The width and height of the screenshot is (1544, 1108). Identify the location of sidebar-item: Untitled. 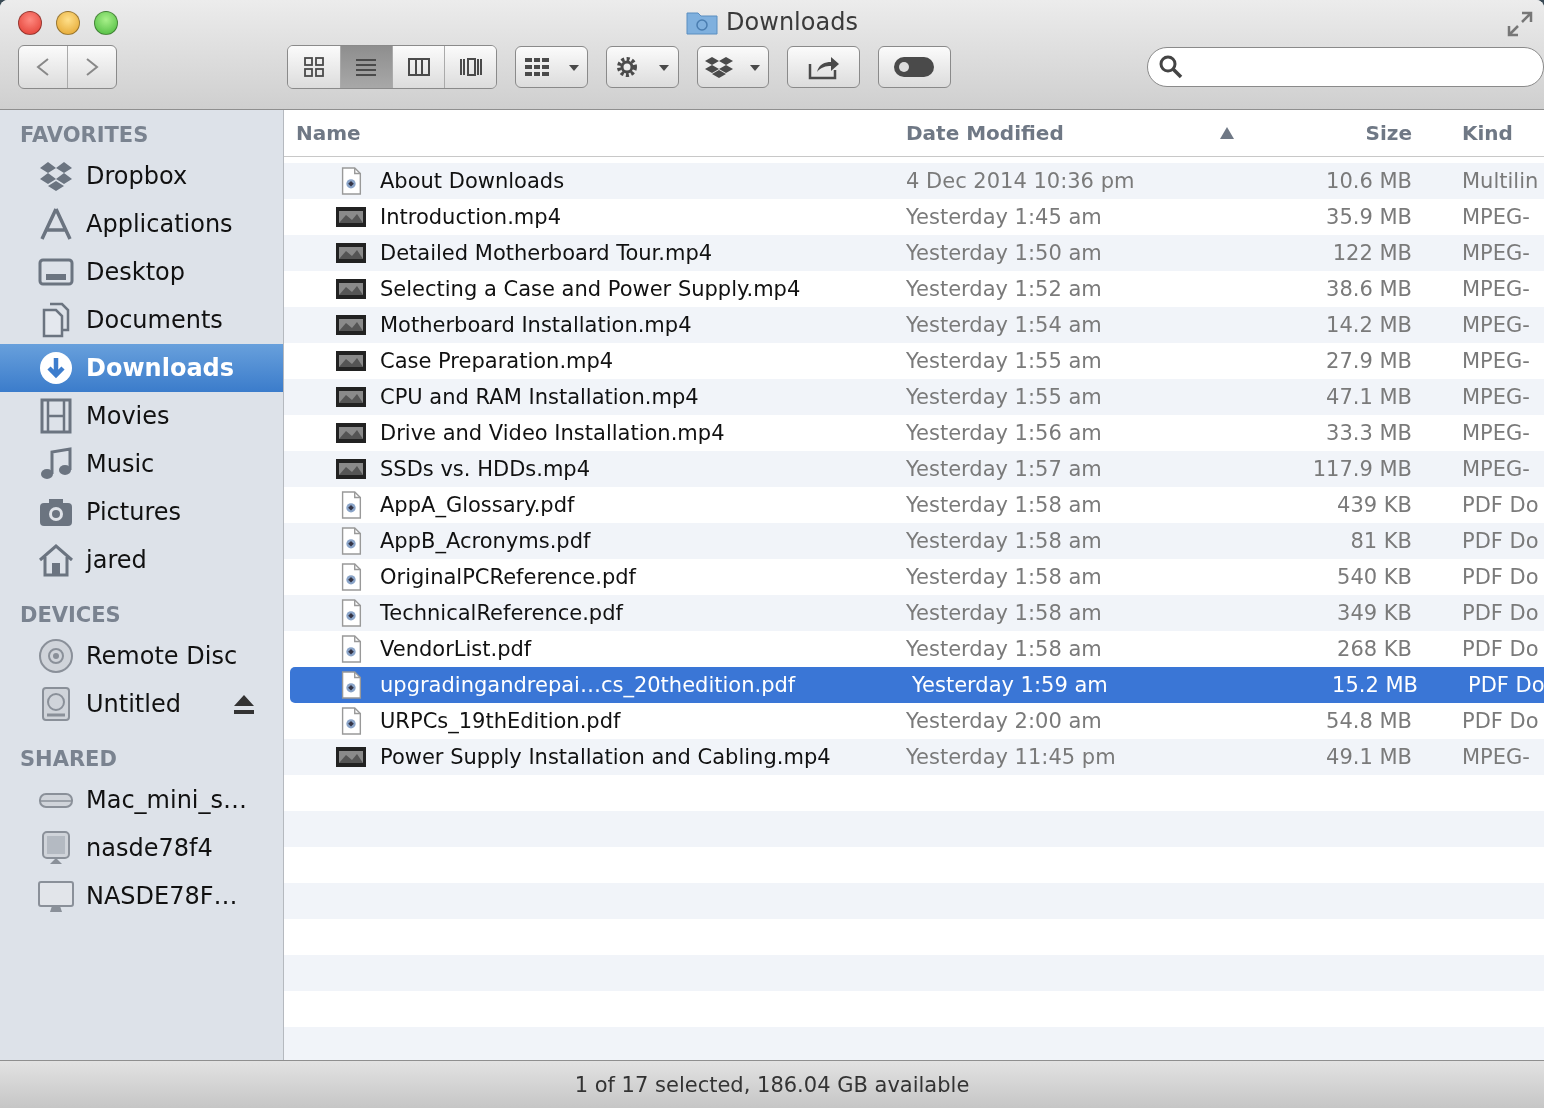
(141, 704).